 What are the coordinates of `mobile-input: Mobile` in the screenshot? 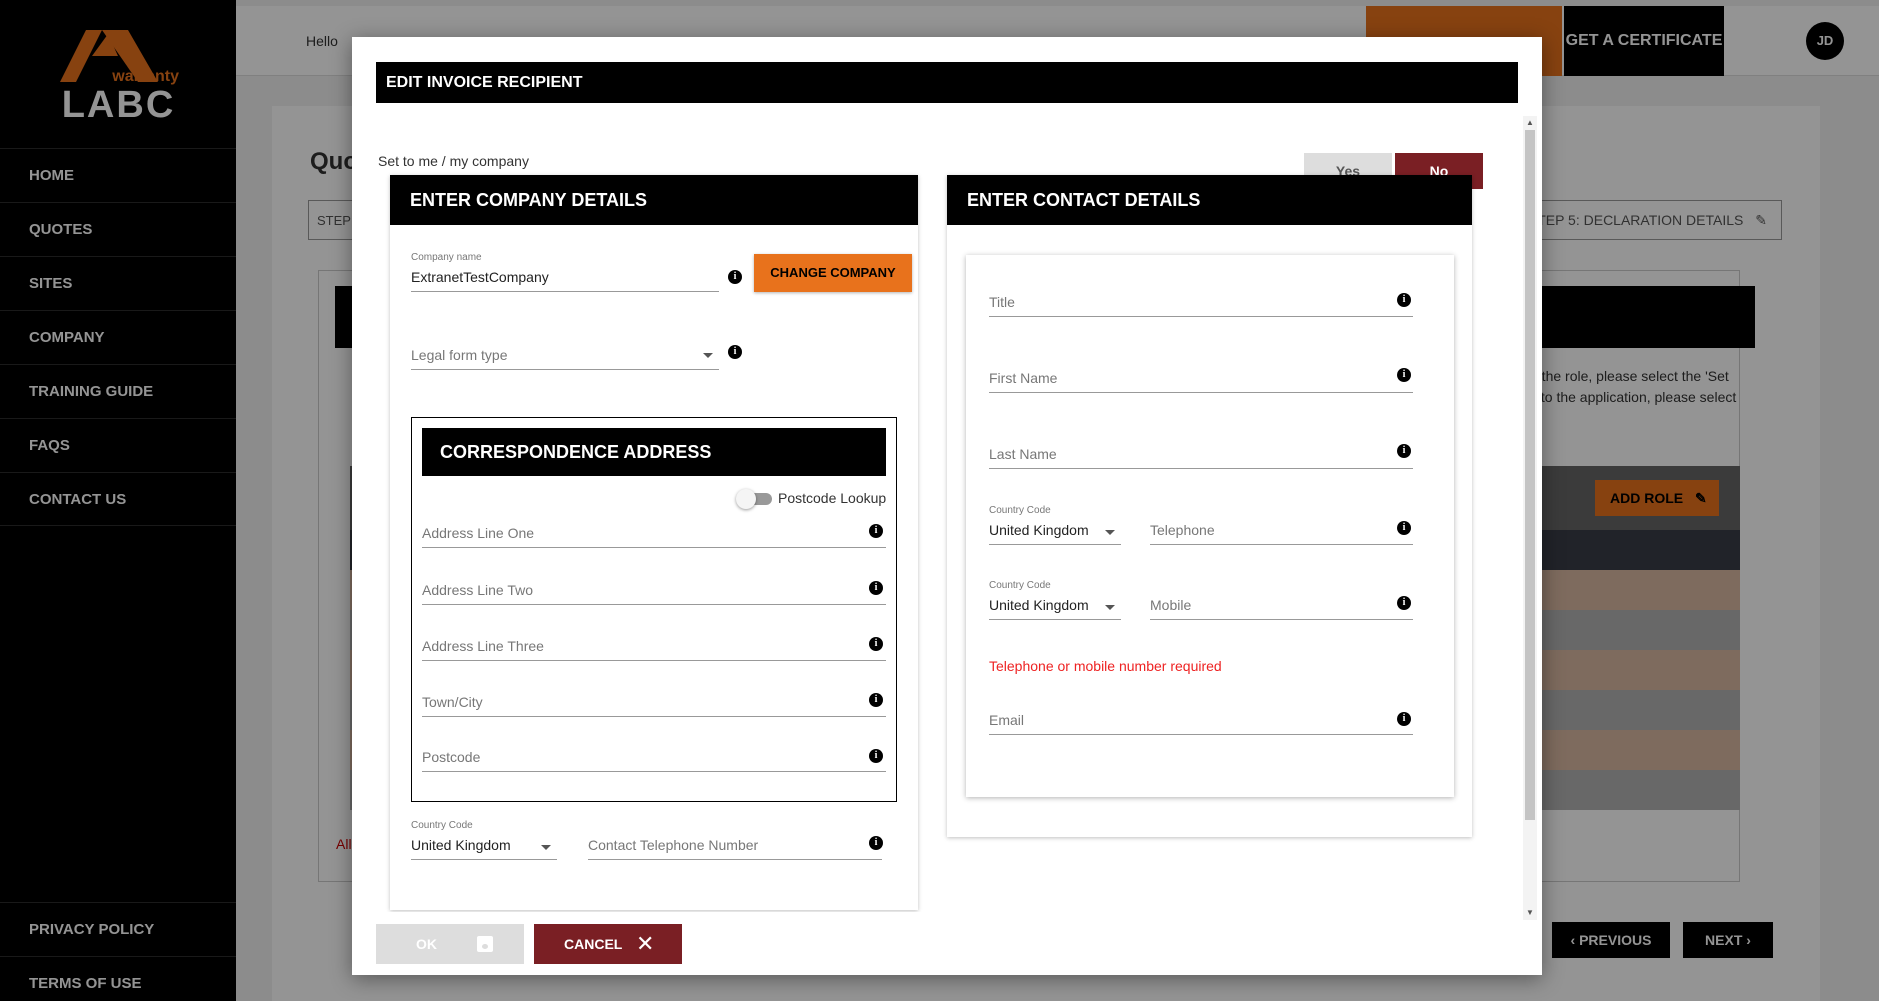 It's located at (1281, 603).